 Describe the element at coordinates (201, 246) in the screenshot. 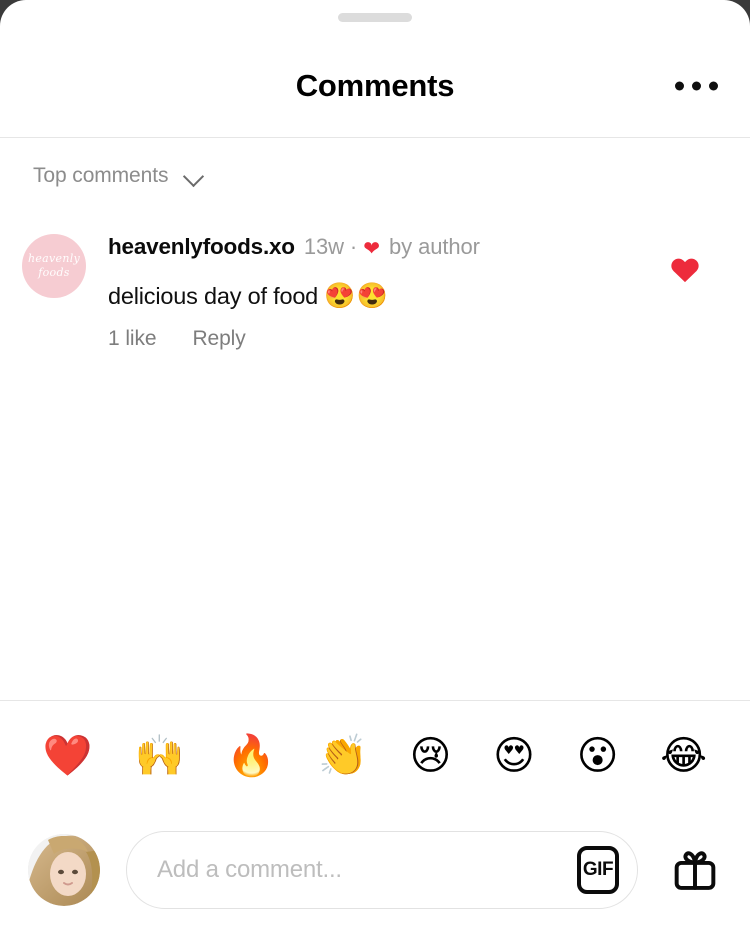

I see `comment-username: heavenlyfoods.xo` at that location.